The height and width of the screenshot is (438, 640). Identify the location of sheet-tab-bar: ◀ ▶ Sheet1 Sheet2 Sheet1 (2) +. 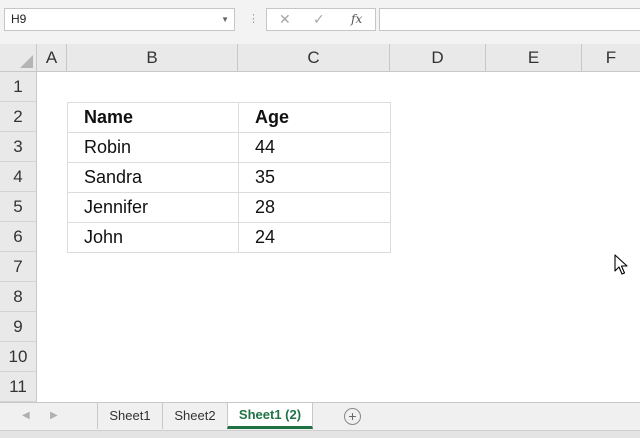
(320, 416).